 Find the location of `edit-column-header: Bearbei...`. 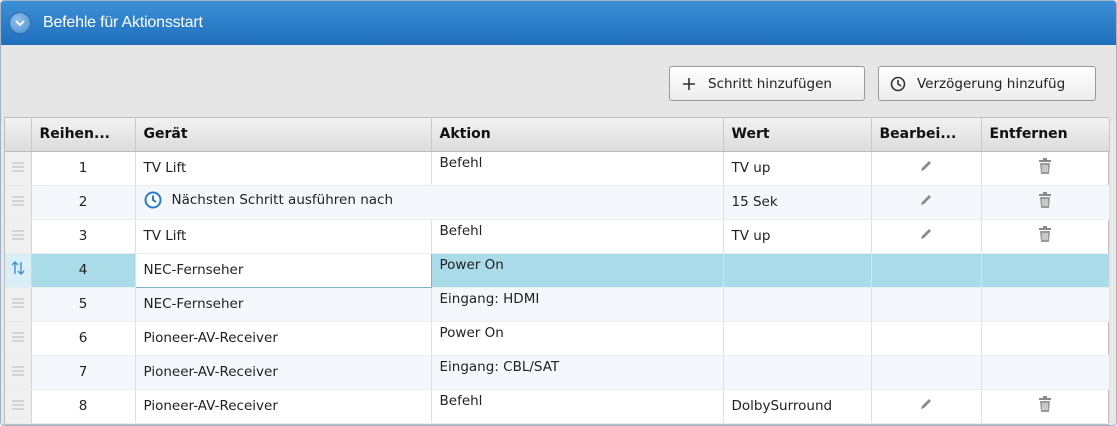

edit-column-header: Bearbei... is located at coordinates (926, 135).